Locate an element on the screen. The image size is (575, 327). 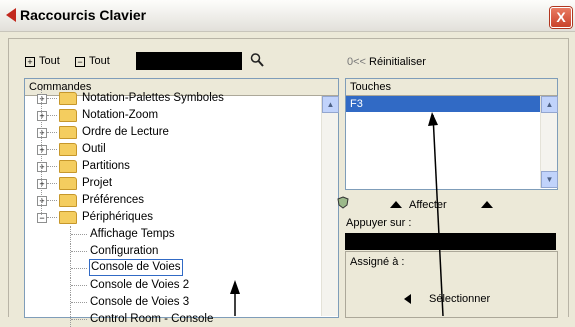
annotation-arrow-left is located at coordinates (235, 298).